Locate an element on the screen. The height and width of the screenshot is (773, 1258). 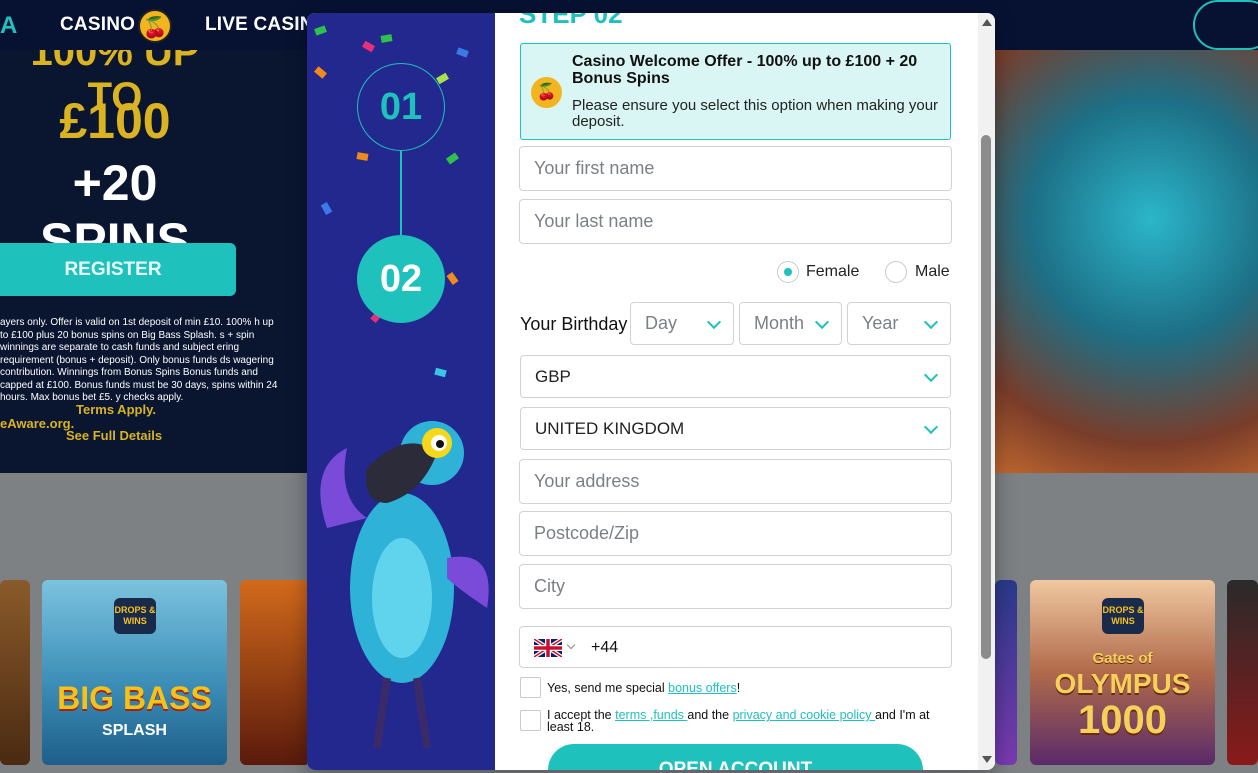
game-number: 1000 is located at coordinates (1122, 720).